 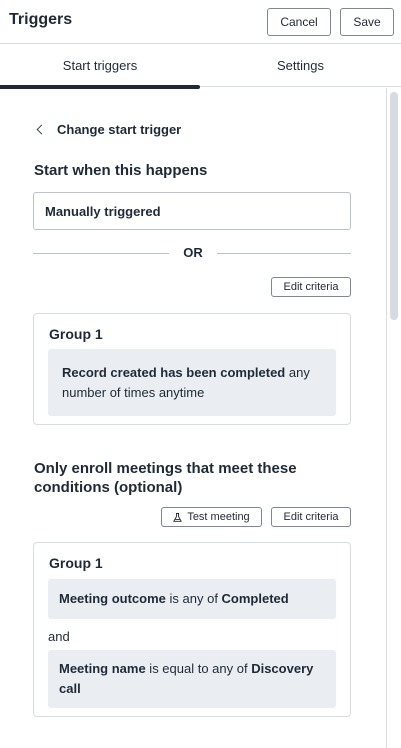 I want to click on tab-bar: Start triggers Settings, so click(x=200, y=66).